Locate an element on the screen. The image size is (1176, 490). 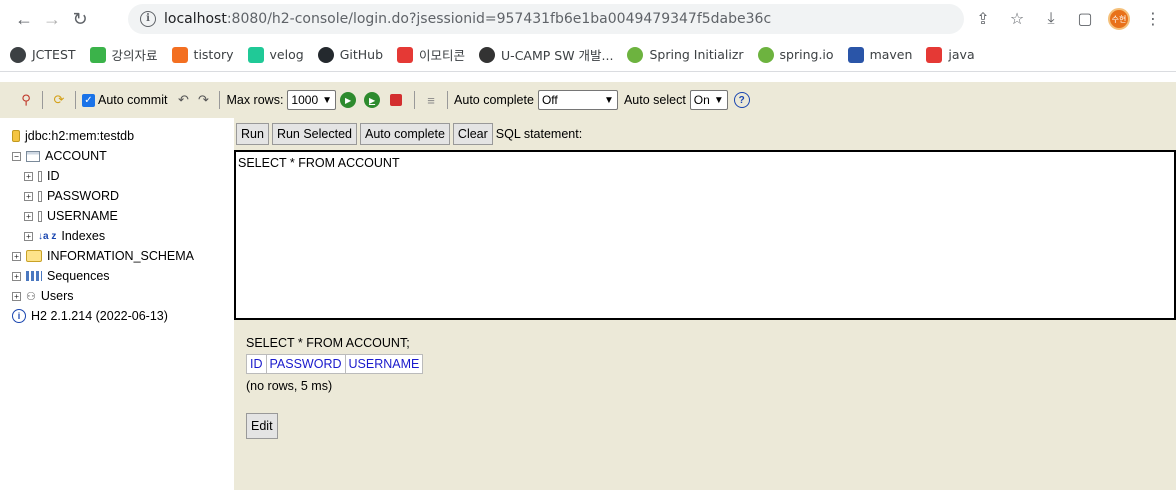
tree-sequences: + Sequences is located at coordinates (123, 276).